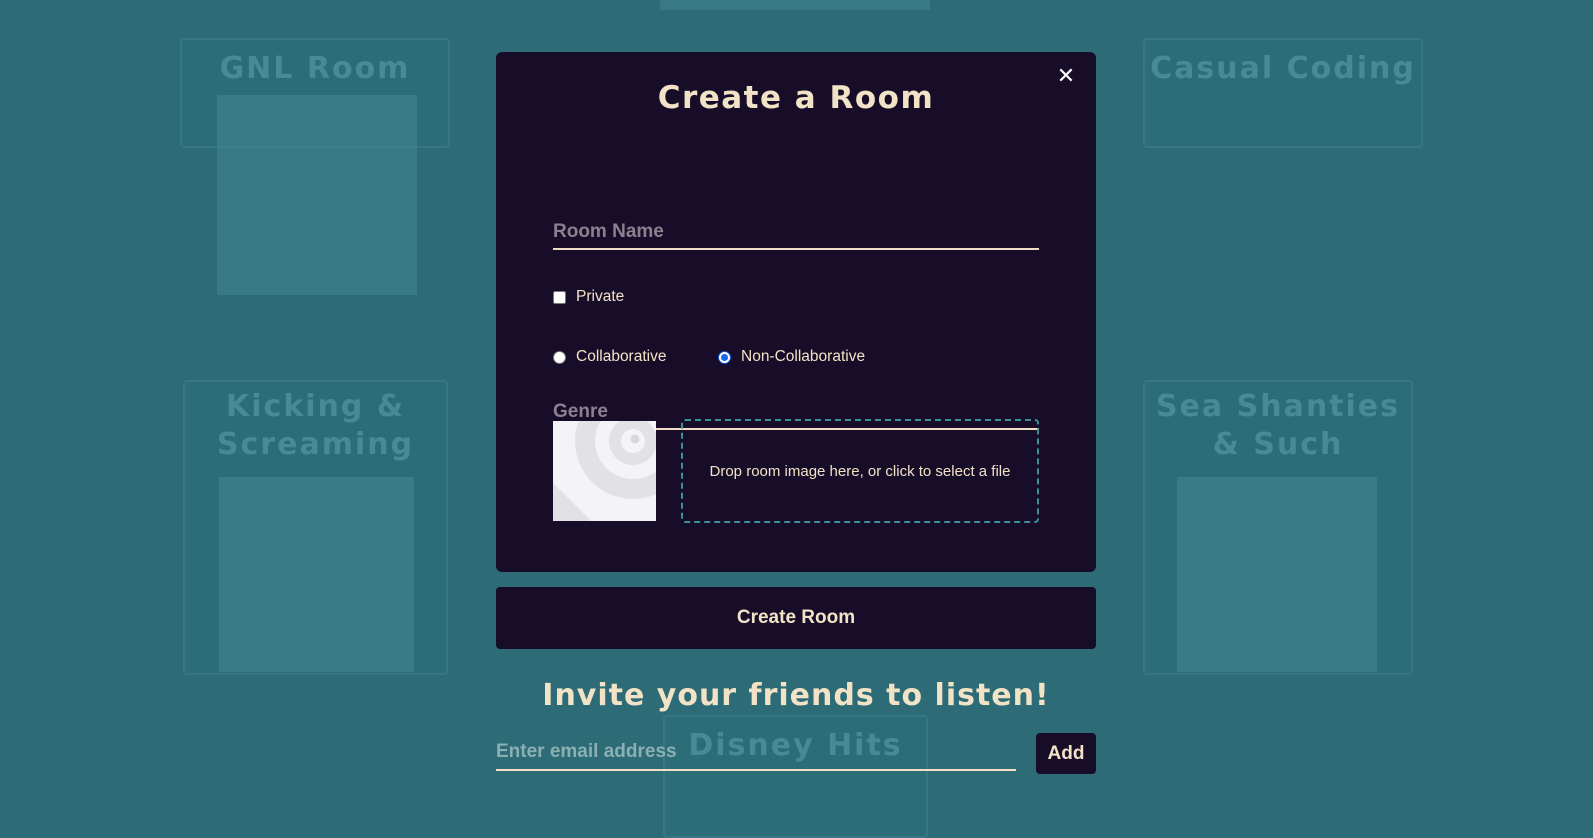 The width and height of the screenshot is (1593, 838). I want to click on room-card-casual-coding: Casual Coding, so click(1283, 93).